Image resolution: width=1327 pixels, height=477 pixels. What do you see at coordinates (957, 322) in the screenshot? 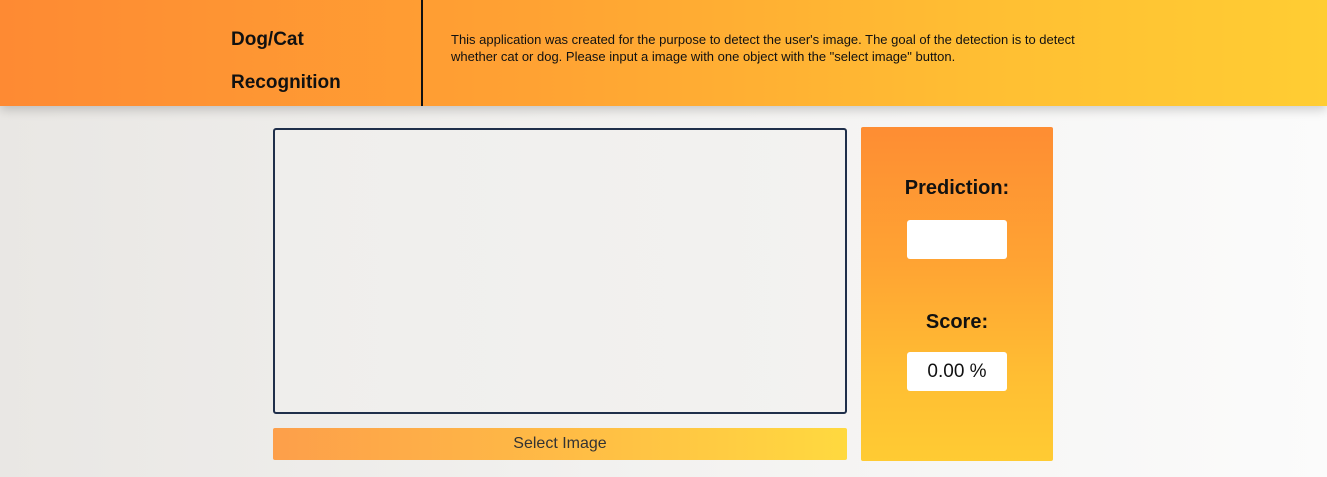
I see `score-label: Score:` at bounding box center [957, 322].